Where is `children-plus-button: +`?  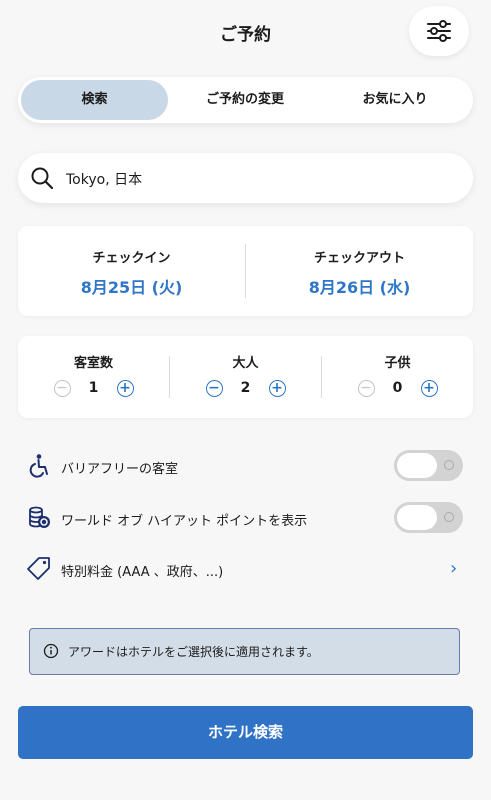
children-plus-button: + is located at coordinates (429, 388).